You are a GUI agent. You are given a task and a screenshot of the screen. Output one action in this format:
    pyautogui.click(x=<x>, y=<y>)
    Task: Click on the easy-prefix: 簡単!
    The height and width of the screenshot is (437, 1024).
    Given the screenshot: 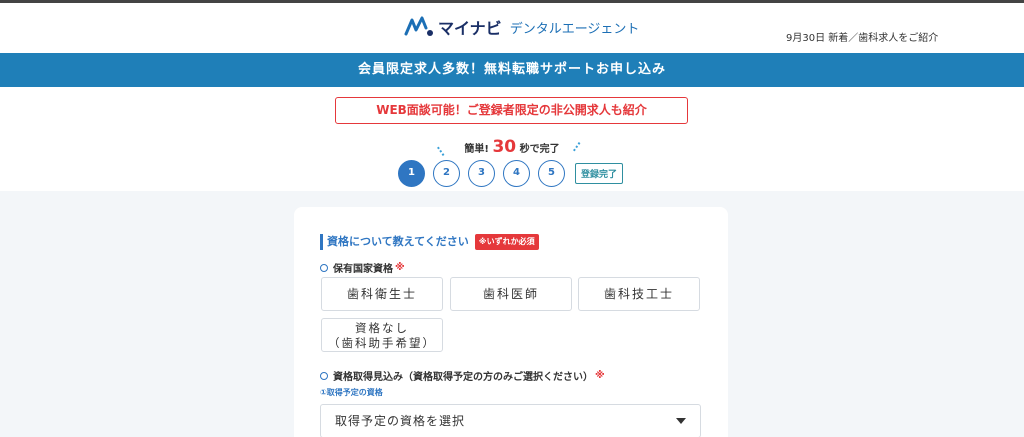 What is the action you would take?
    pyautogui.click(x=476, y=149)
    